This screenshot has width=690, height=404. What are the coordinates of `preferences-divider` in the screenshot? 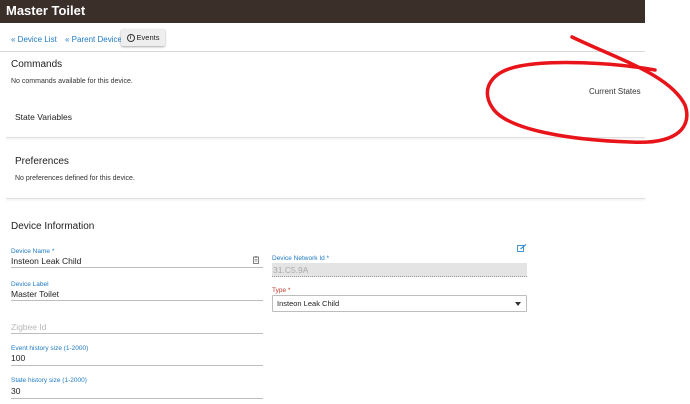 It's located at (325, 198).